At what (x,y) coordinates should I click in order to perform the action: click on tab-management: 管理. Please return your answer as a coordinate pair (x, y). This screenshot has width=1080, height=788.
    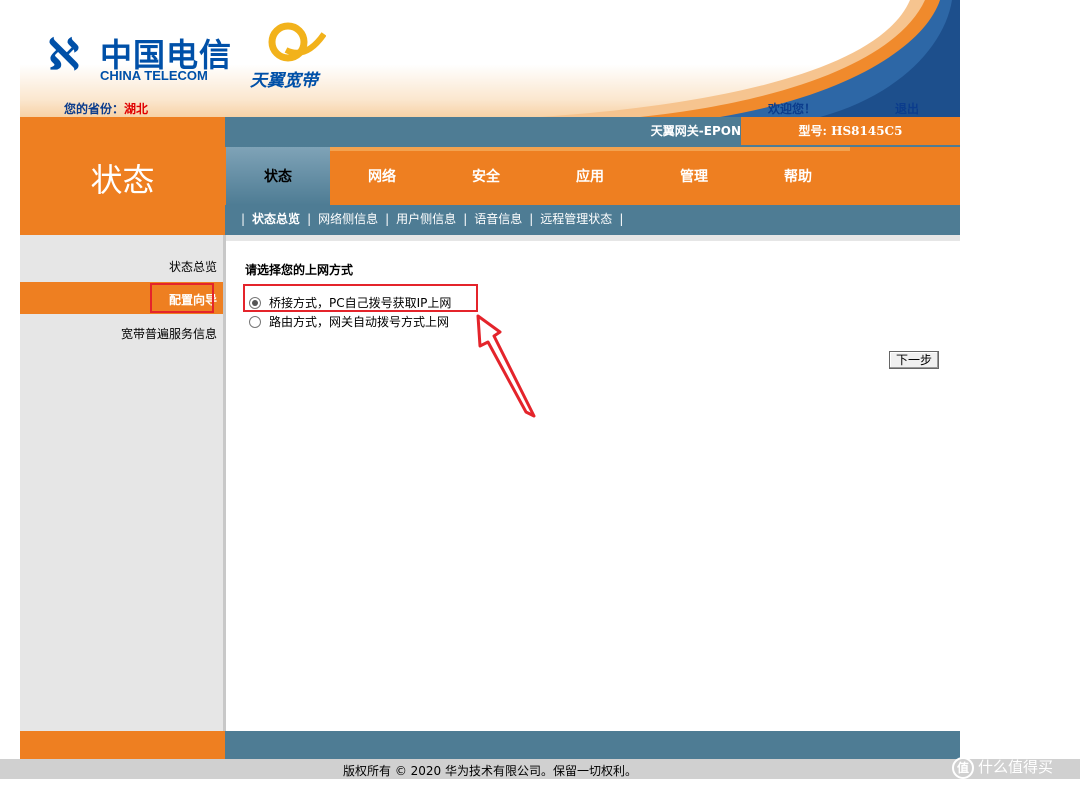
    Looking at the image, I should click on (694, 176).